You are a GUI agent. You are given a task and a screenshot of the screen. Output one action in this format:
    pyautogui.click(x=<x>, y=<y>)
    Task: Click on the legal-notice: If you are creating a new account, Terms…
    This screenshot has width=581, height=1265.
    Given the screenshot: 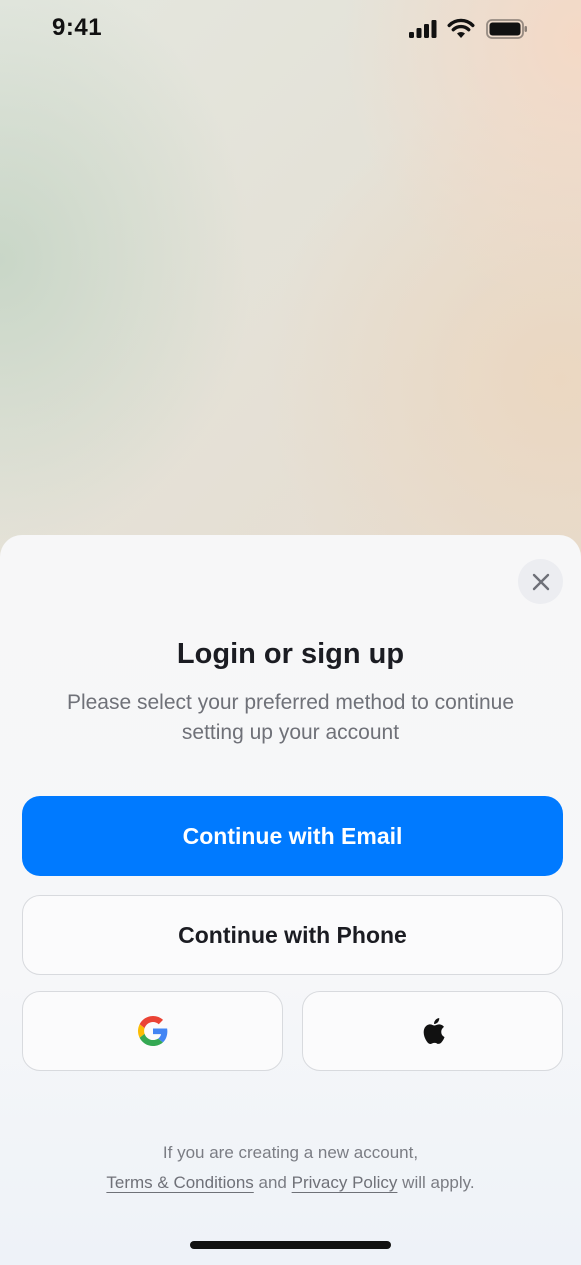 What is the action you would take?
    pyautogui.click(x=290, y=1168)
    